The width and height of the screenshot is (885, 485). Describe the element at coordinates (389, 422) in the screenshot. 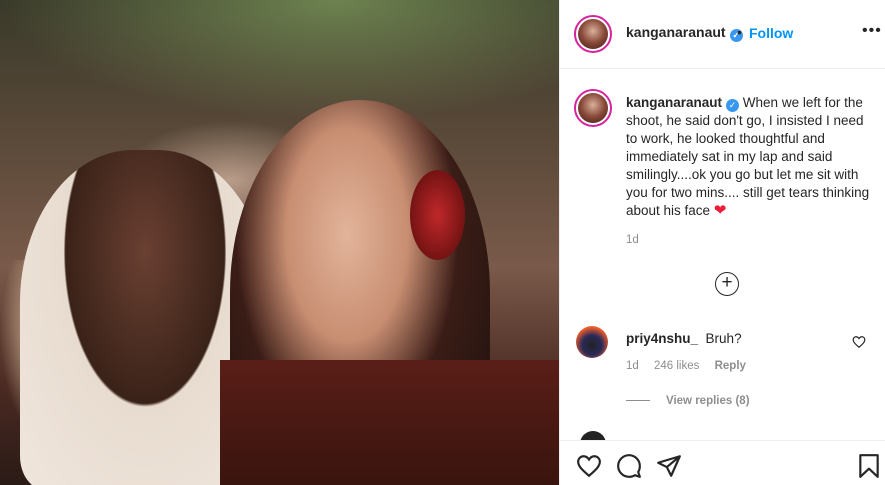

I see `photo-table` at that location.